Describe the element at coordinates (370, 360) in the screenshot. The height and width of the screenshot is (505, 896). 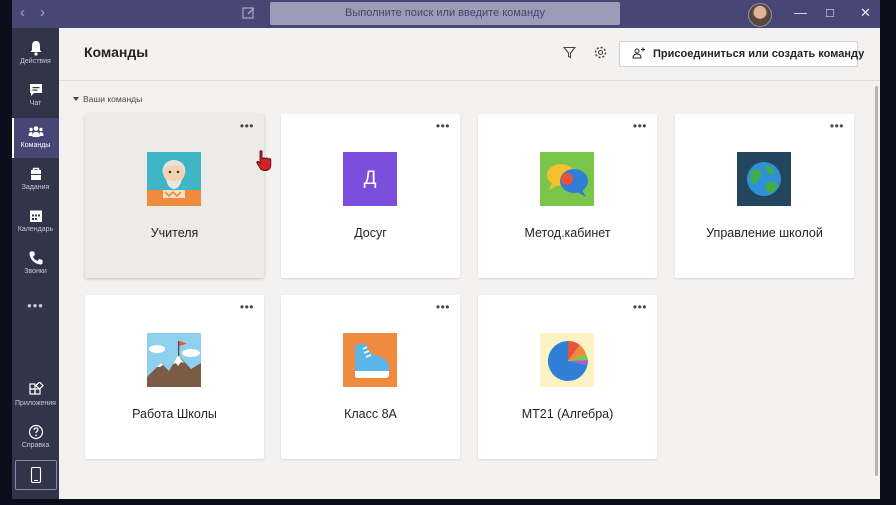
I see `sneaker-icon` at that location.